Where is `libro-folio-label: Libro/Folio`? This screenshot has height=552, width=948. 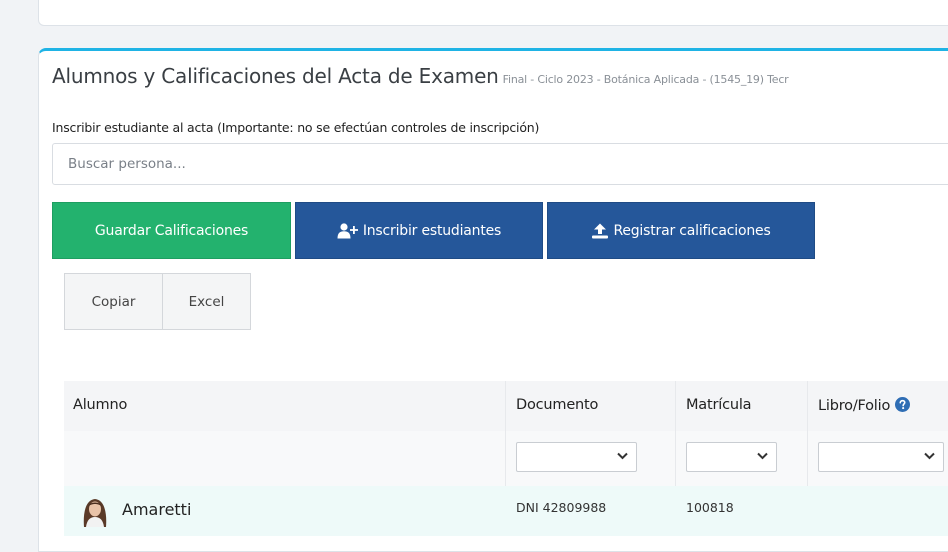
libro-folio-label: Libro/Folio is located at coordinates (854, 406).